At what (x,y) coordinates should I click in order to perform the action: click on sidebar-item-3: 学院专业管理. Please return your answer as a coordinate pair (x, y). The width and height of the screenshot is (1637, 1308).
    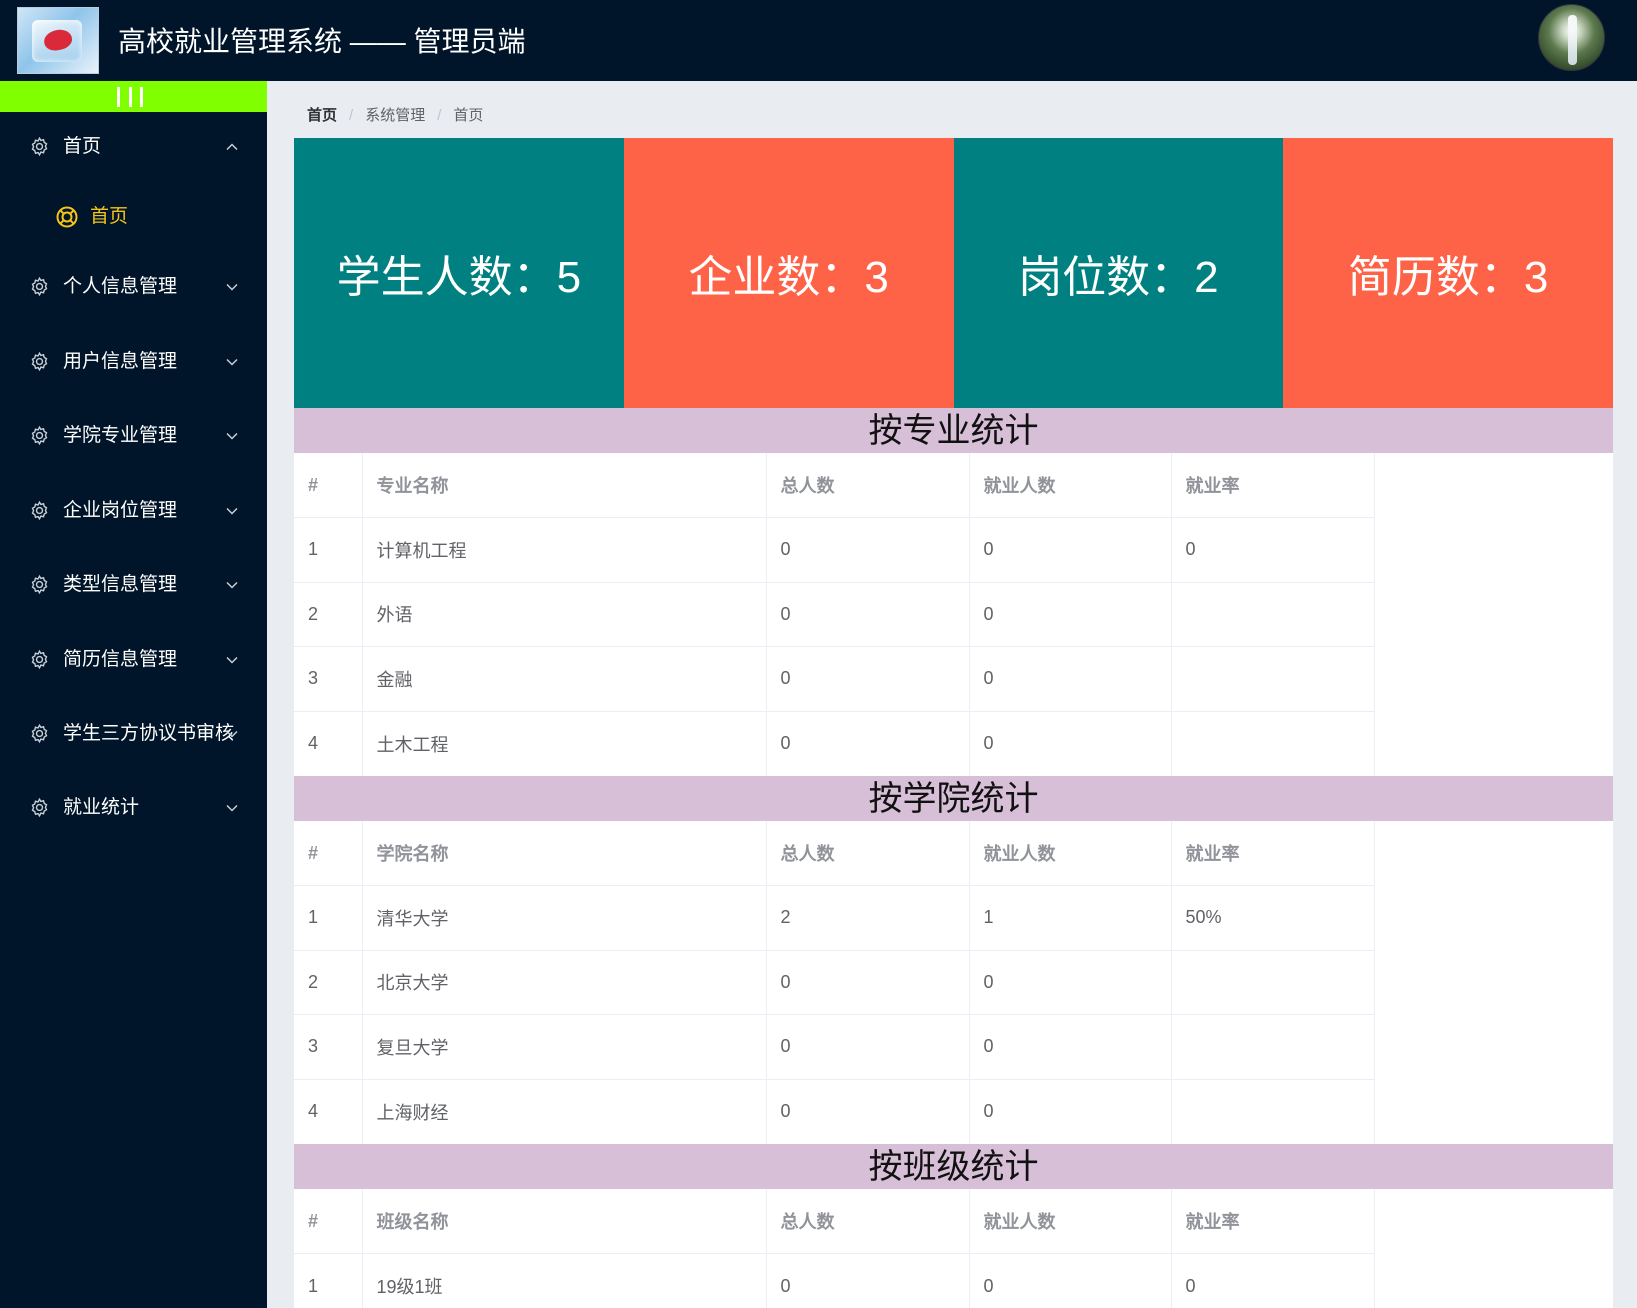
    Looking at the image, I should click on (133, 436).